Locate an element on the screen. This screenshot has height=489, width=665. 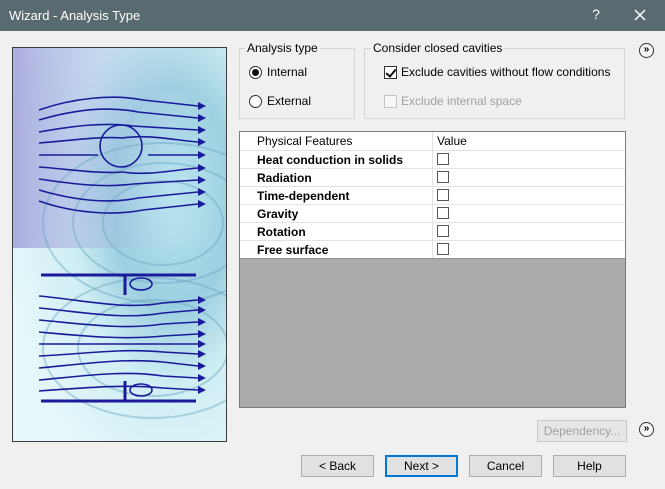
table-row: Gravity is located at coordinates (432, 214).